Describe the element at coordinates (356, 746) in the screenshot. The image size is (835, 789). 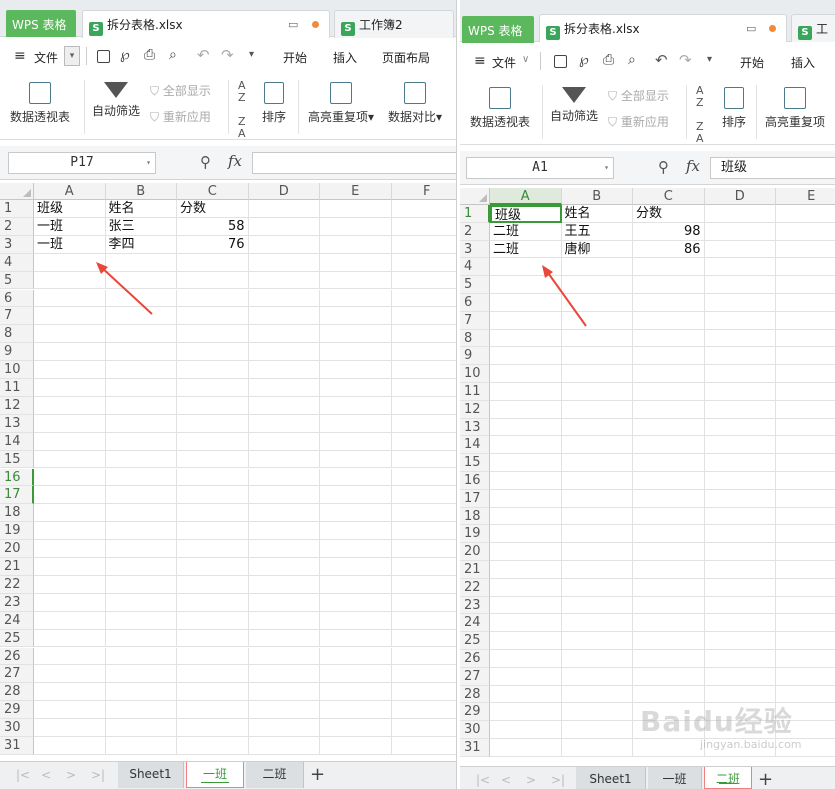
I see `cell-e31` at that location.